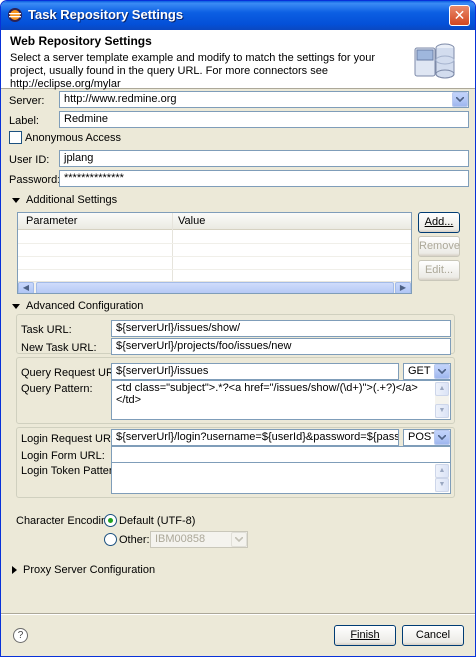 This screenshot has height=657, width=476. I want to click on login-form-url-label: Login Form URL:, so click(63, 456).